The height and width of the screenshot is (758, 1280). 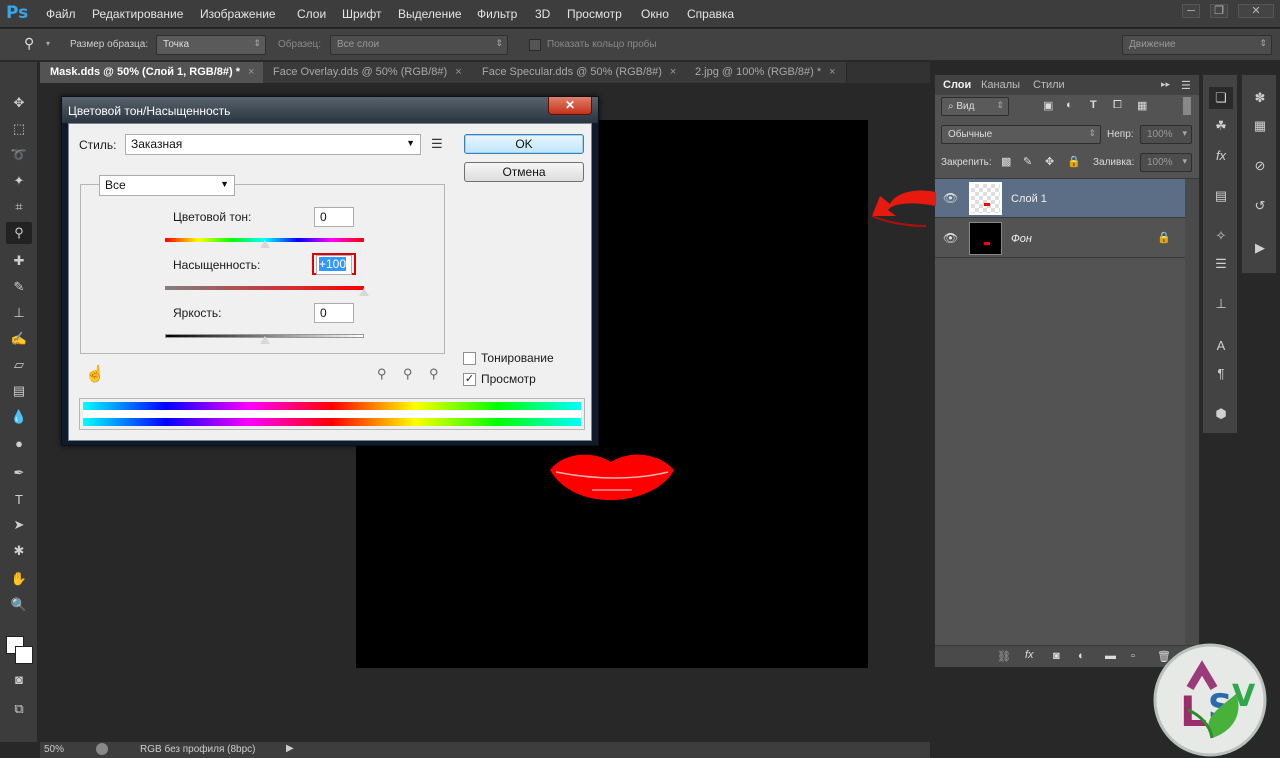 What do you see at coordinates (1165, 84) in the screenshot?
I see `collapse-icon: ▸▸` at bounding box center [1165, 84].